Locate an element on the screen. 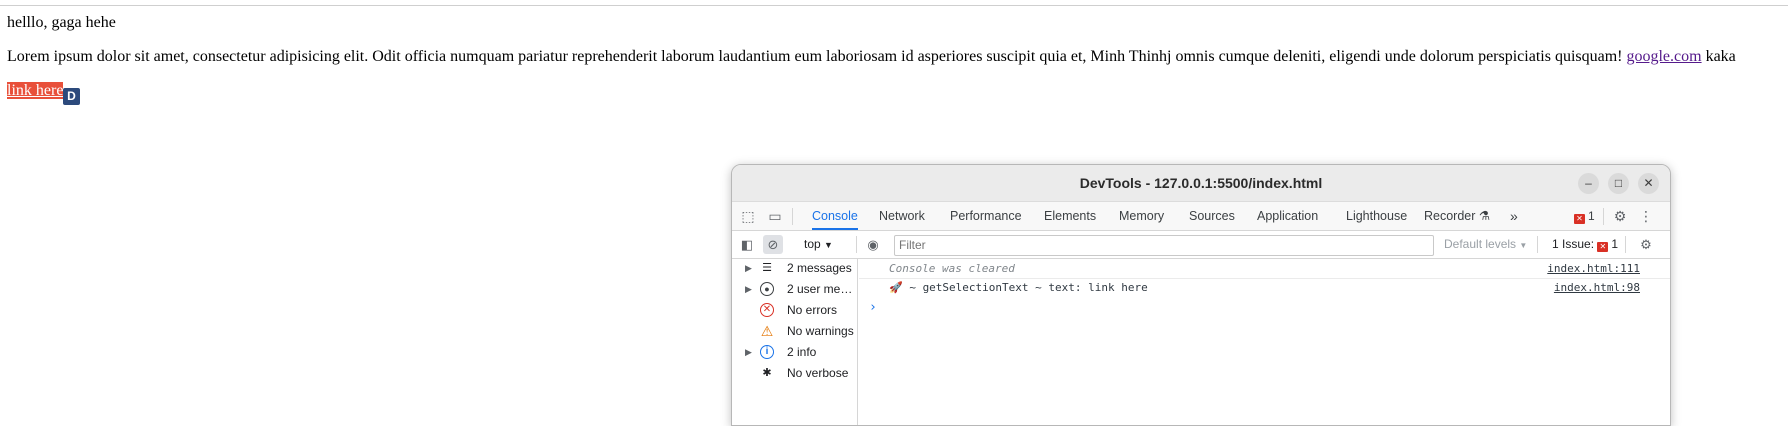 The width and height of the screenshot is (1788, 426). tab-recorder-label: Recorder is located at coordinates (1450, 216).